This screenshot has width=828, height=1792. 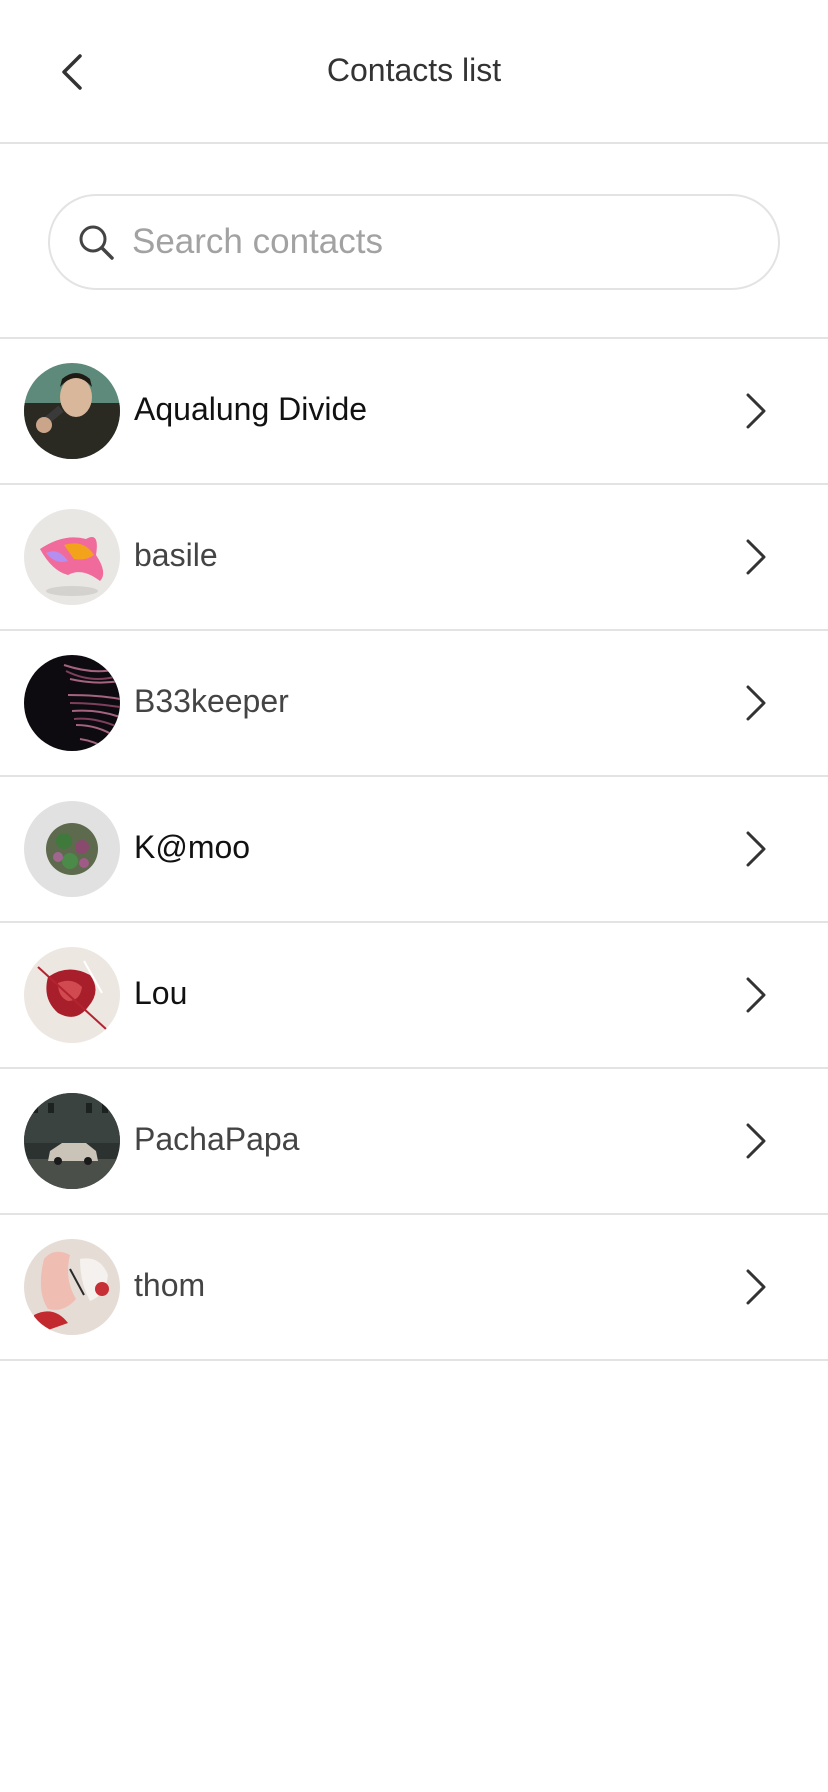 I want to click on search-icon, so click(x=96, y=242).